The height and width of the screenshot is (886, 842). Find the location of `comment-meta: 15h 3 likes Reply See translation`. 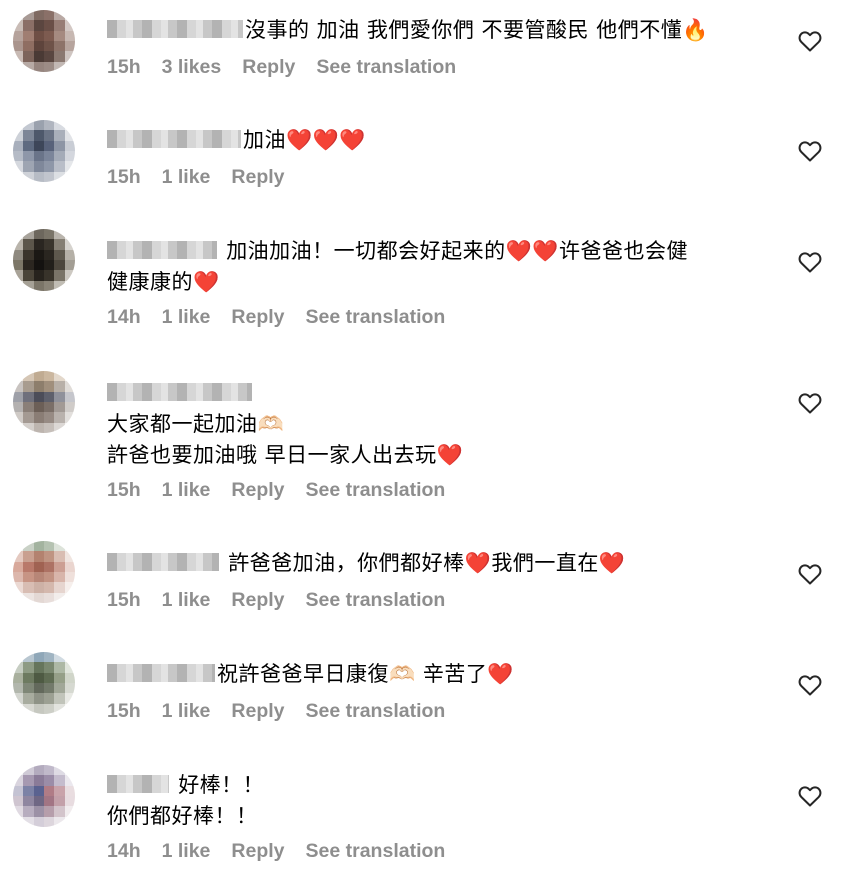

comment-meta: 15h 3 likes Reply See translation is located at coordinates (437, 67).